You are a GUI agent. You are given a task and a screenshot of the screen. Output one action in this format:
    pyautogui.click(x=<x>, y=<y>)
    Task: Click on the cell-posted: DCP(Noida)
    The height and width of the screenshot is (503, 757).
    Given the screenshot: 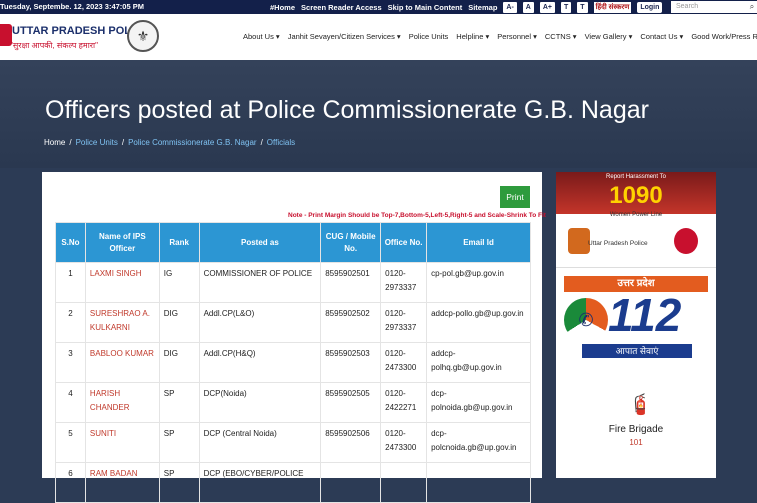 What is the action you would take?
    pyautogui.click(x=260, y=402)
    